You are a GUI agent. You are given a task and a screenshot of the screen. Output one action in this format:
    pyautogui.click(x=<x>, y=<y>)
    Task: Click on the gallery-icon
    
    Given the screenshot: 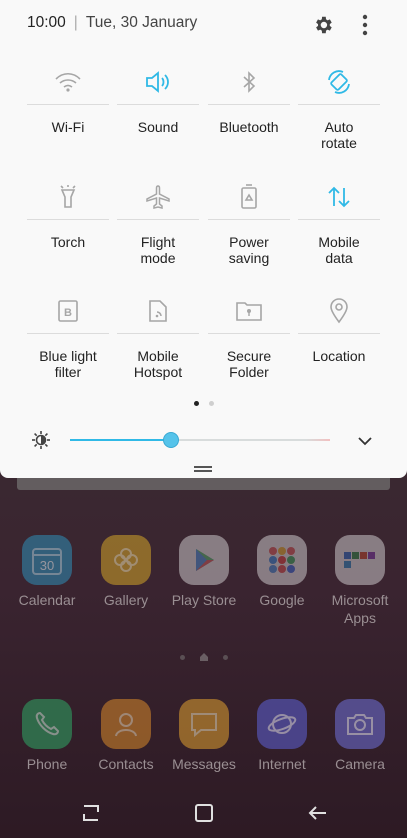 What is the action you would take?
    pyautogui.click(x=126, y=560)
    